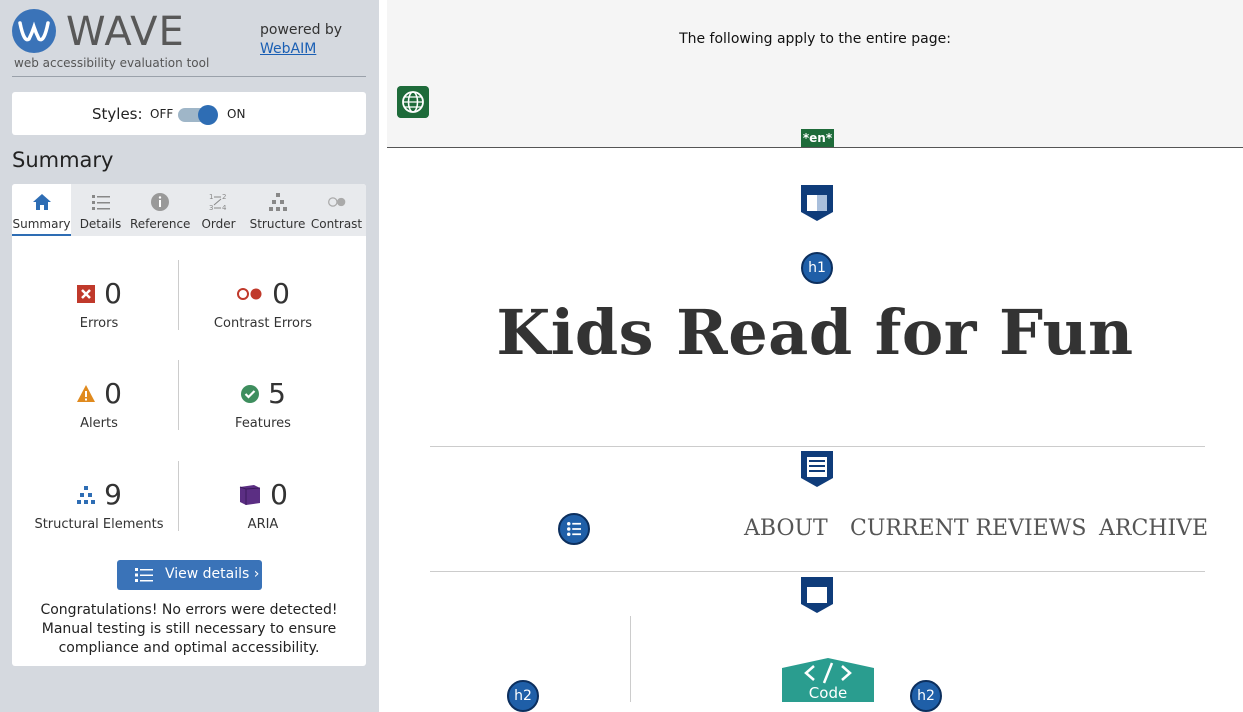  What do you see at coordinates (41, 224) in the screenshot?
I see `tab-label: Summary` at bounding box center [41, 224].